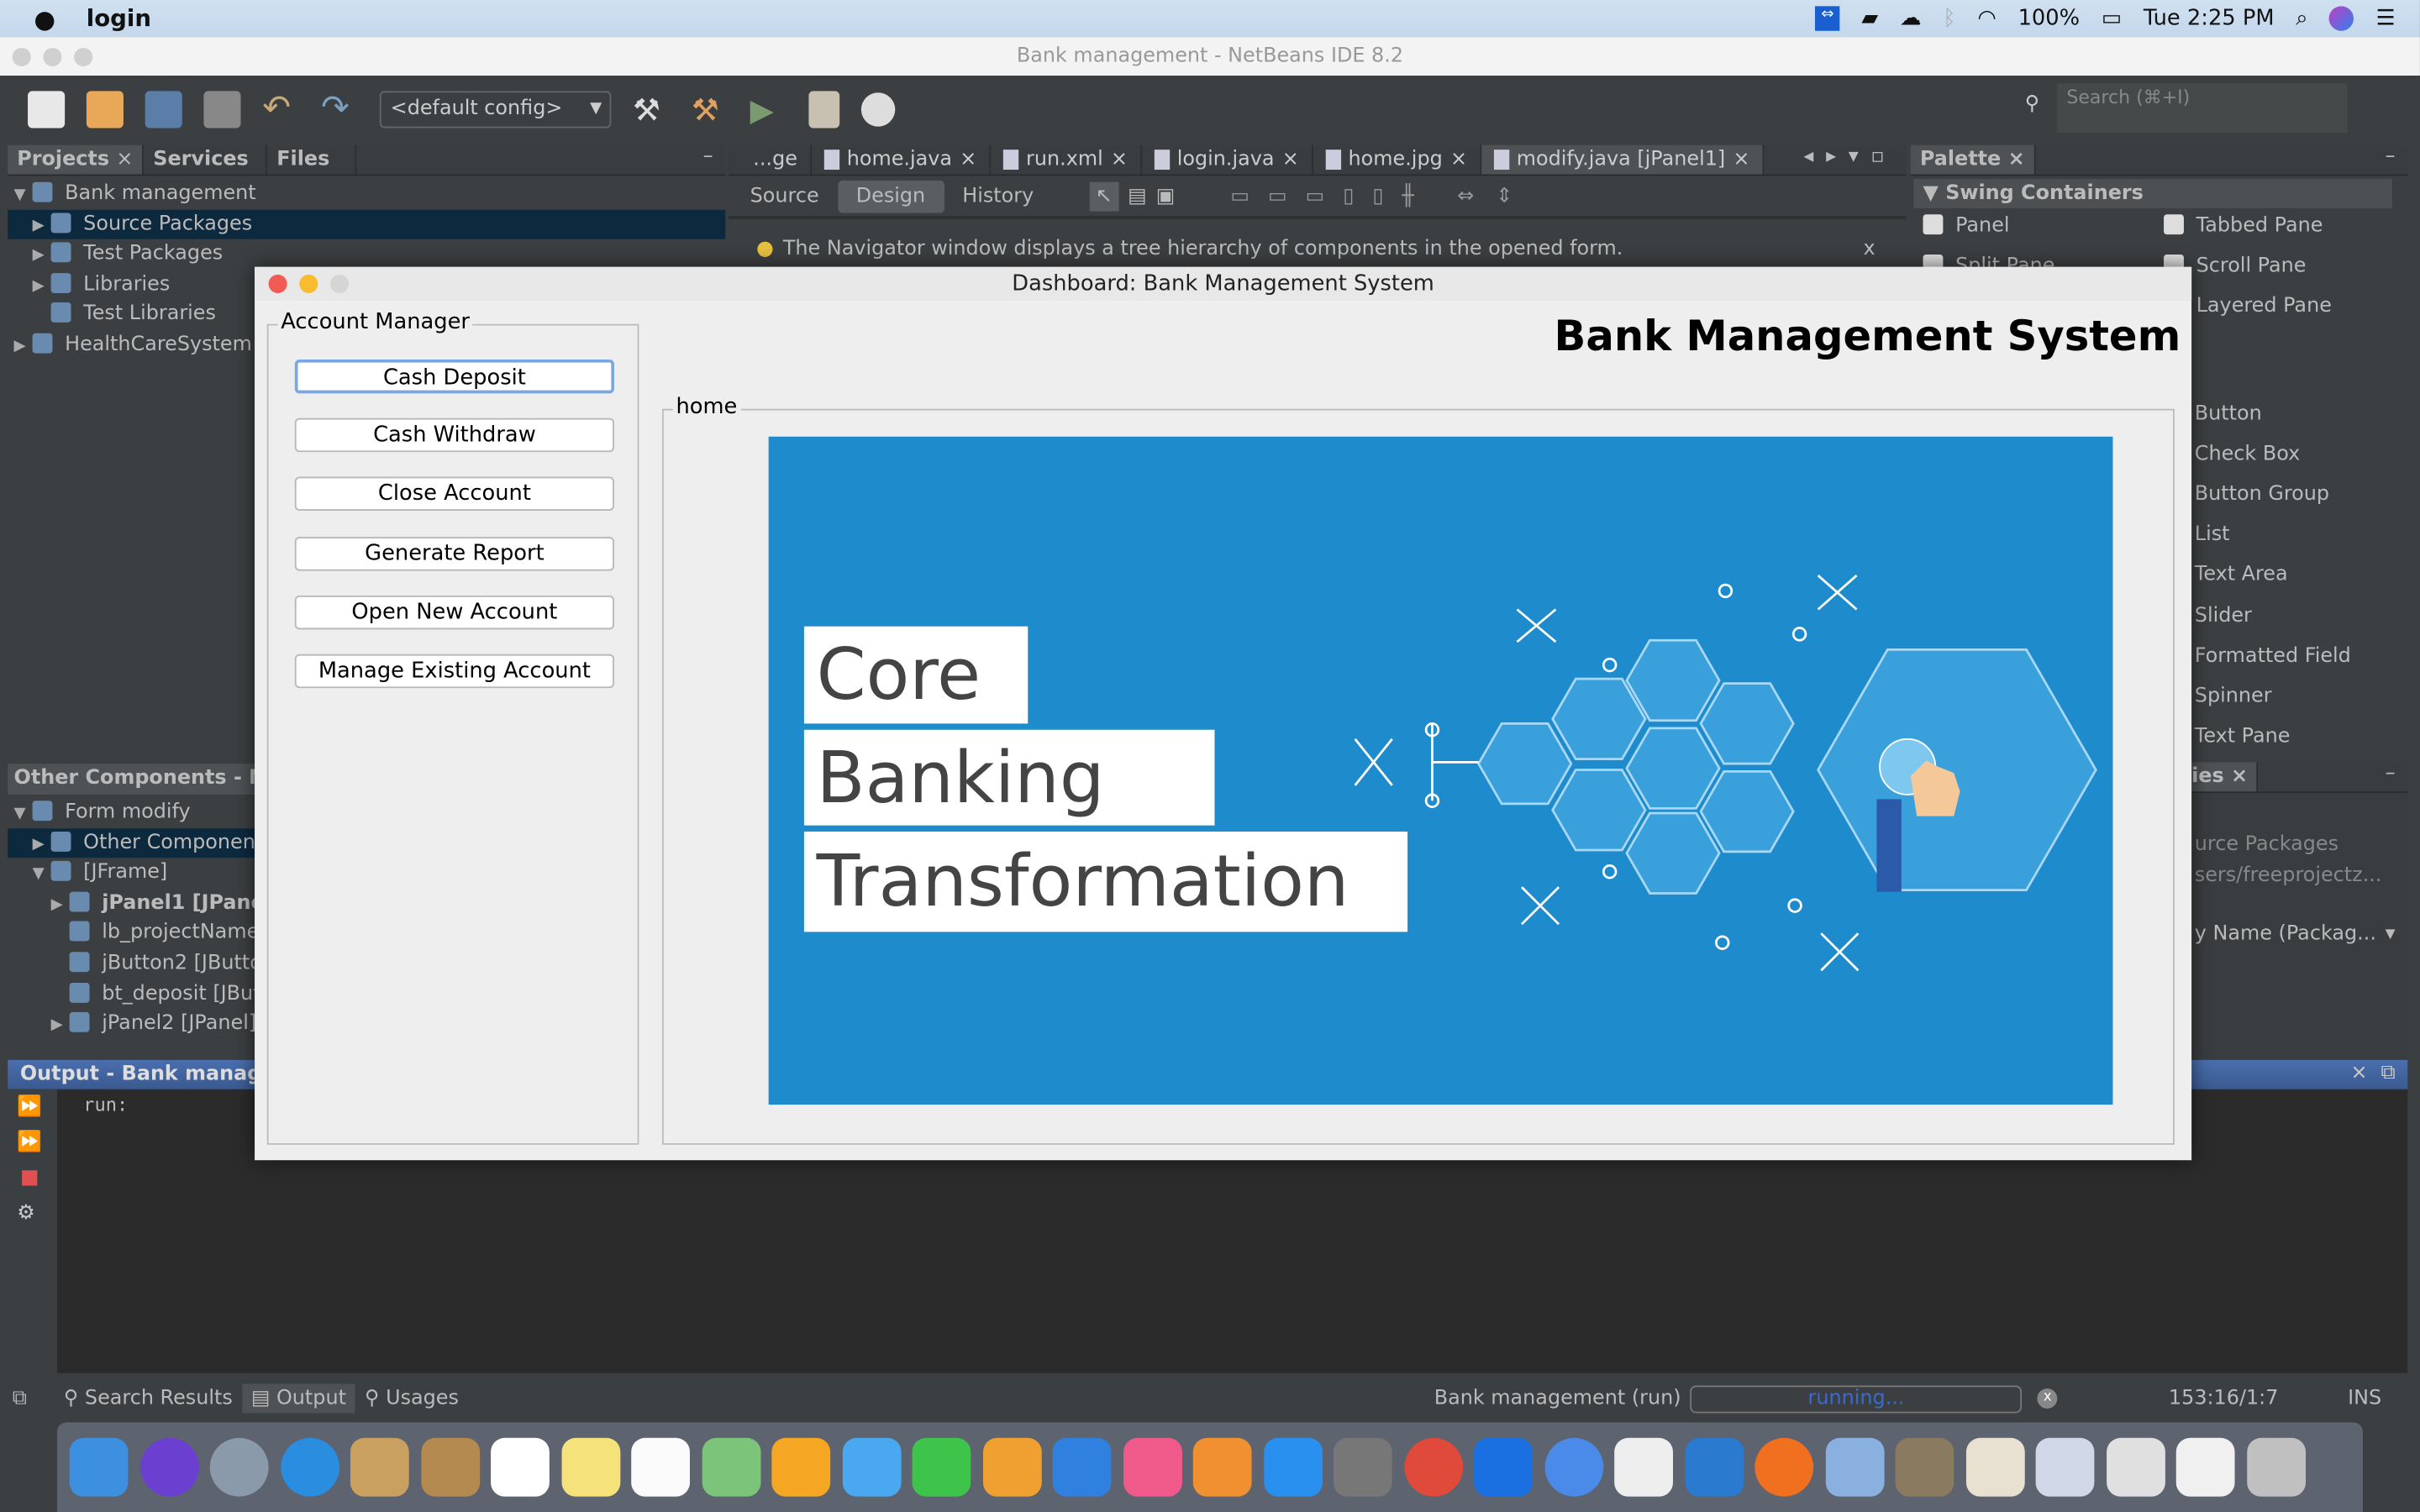  Describe the element at coordinates (47, 110) in the screenshot. I see `new-file-icon` at that location.